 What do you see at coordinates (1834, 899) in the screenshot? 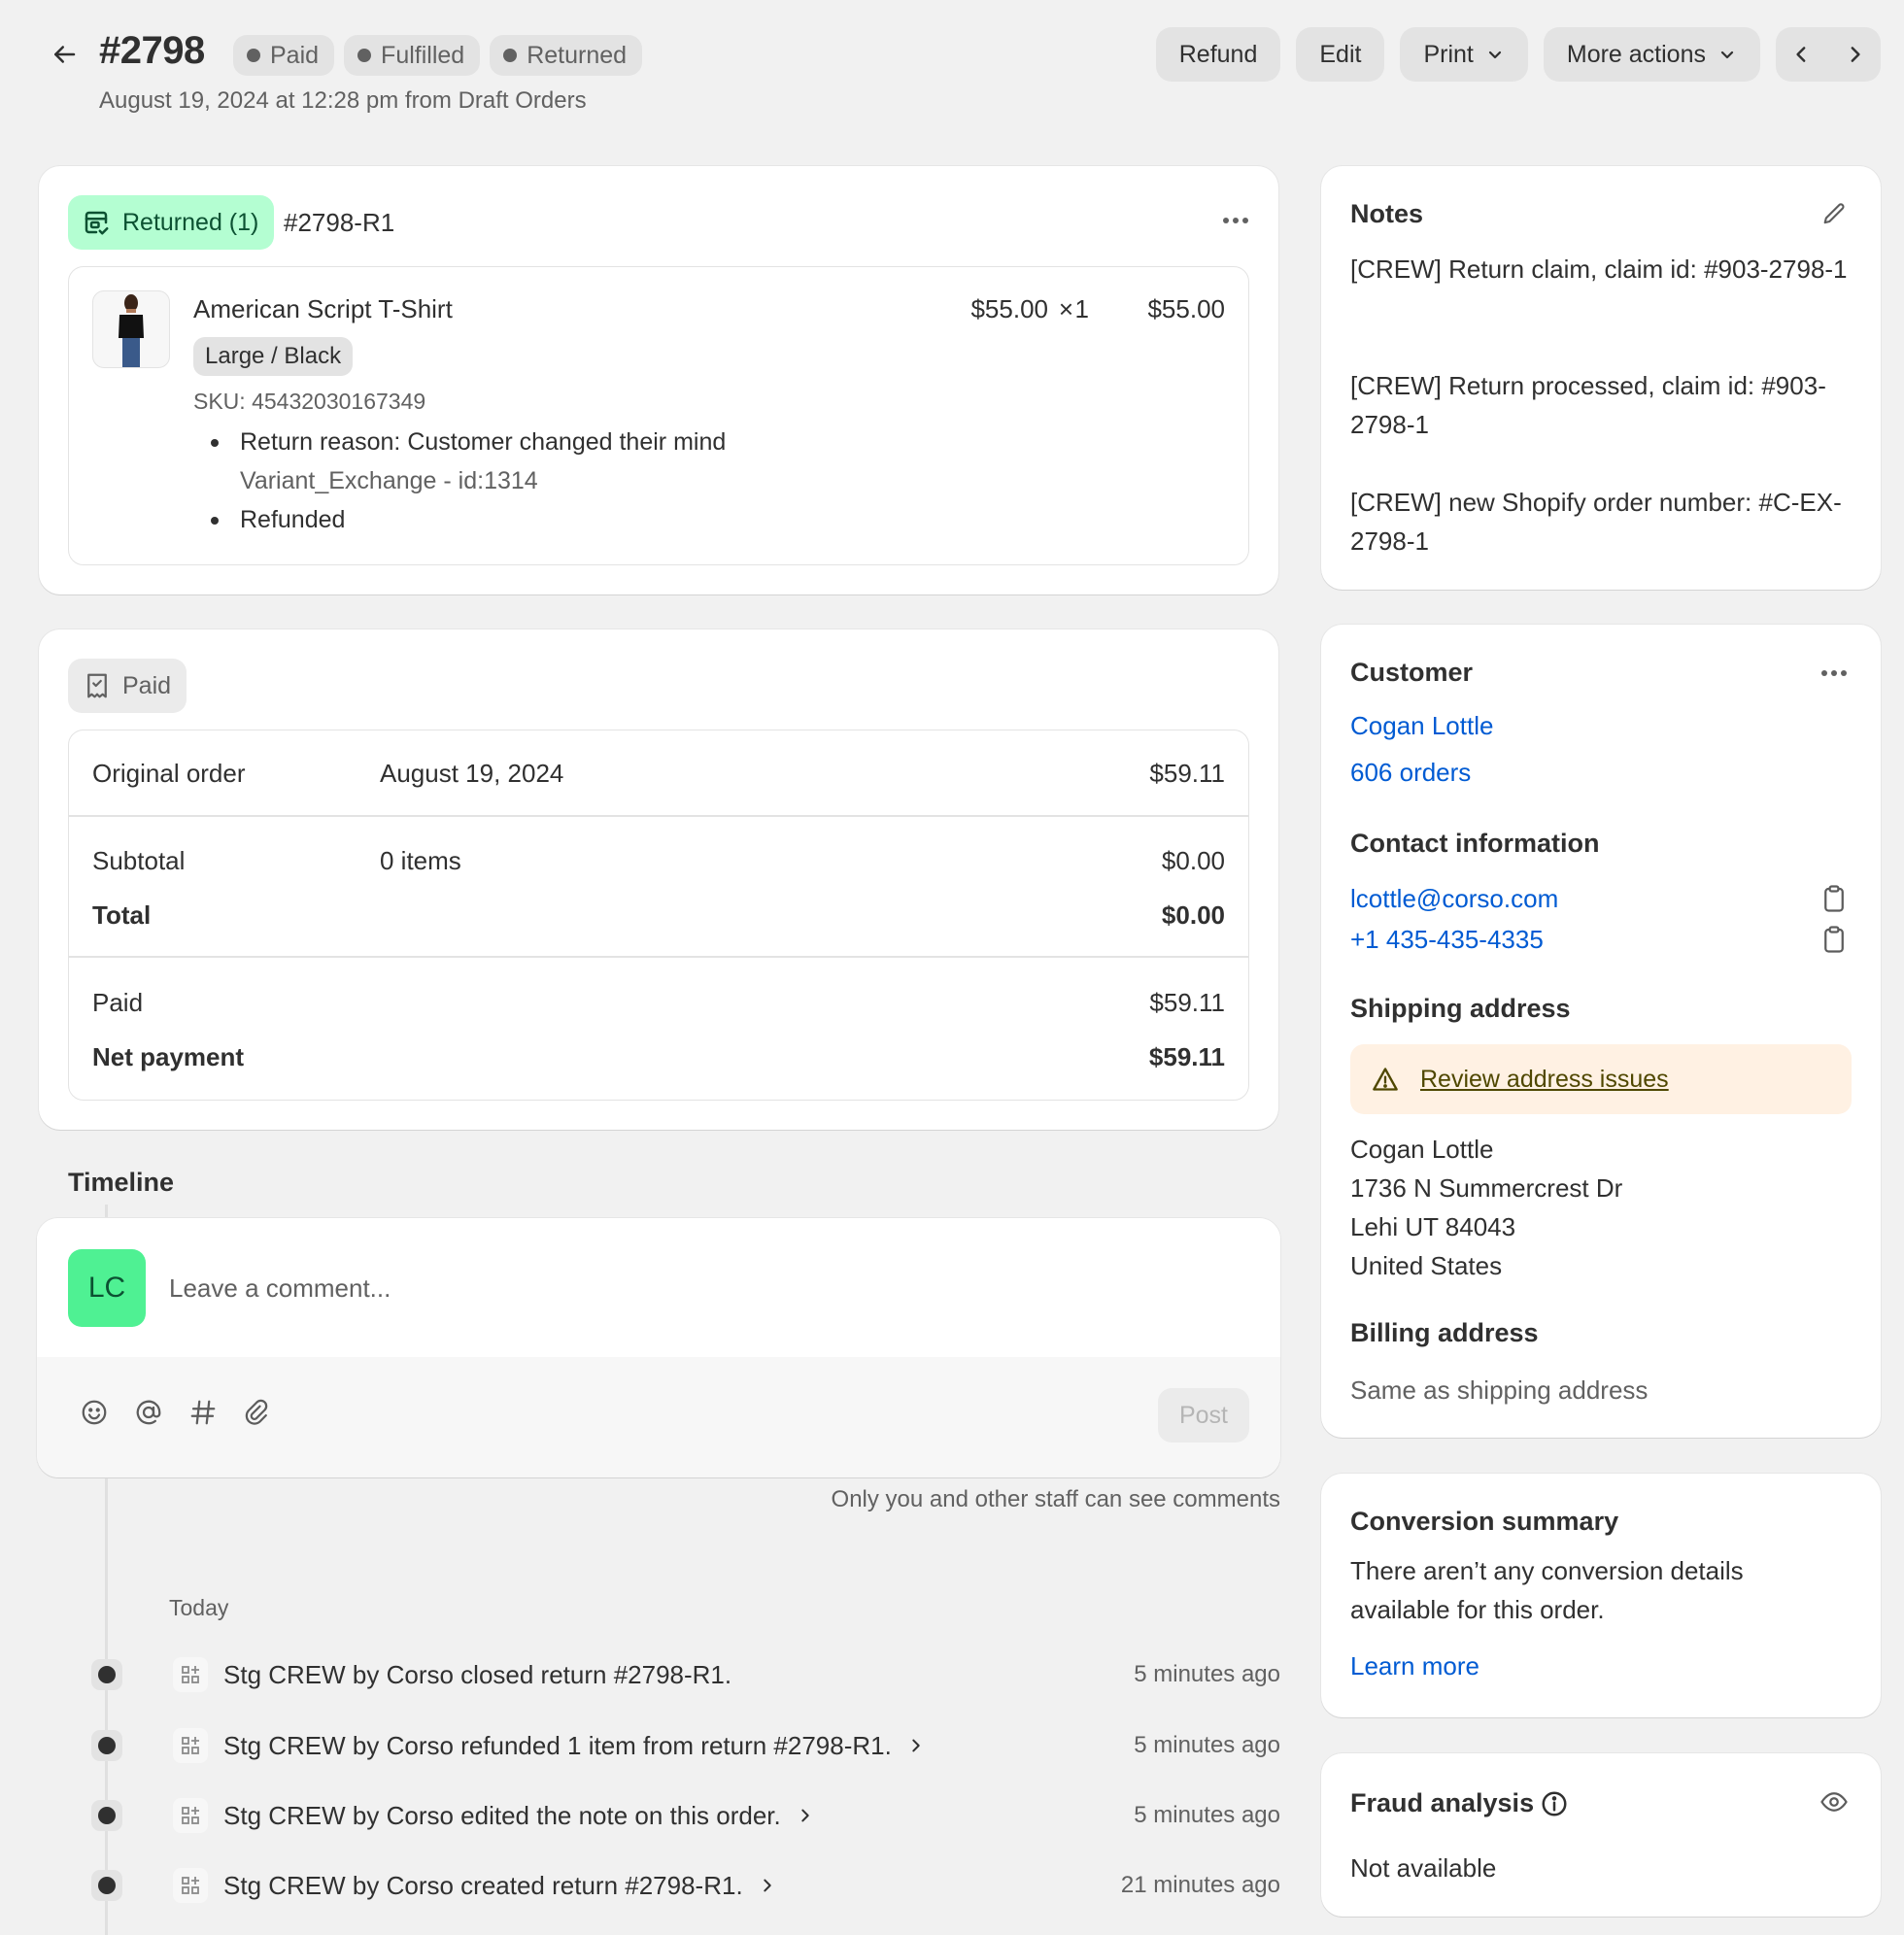
I see `copy-email-button` at bounding box center [1834, 899].